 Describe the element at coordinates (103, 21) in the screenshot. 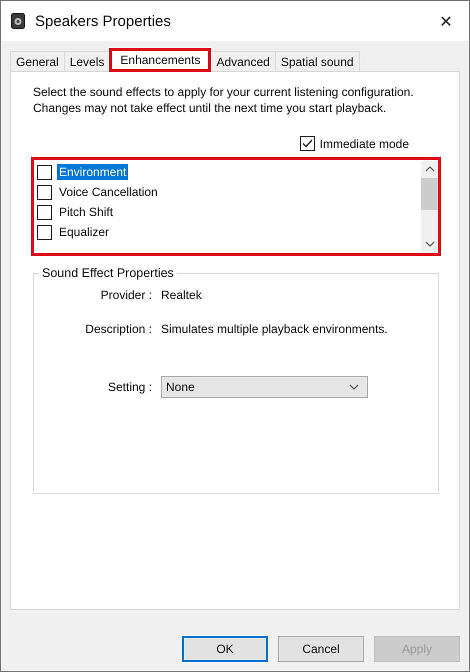

I see `window-title: Speakers Properties` at that location.